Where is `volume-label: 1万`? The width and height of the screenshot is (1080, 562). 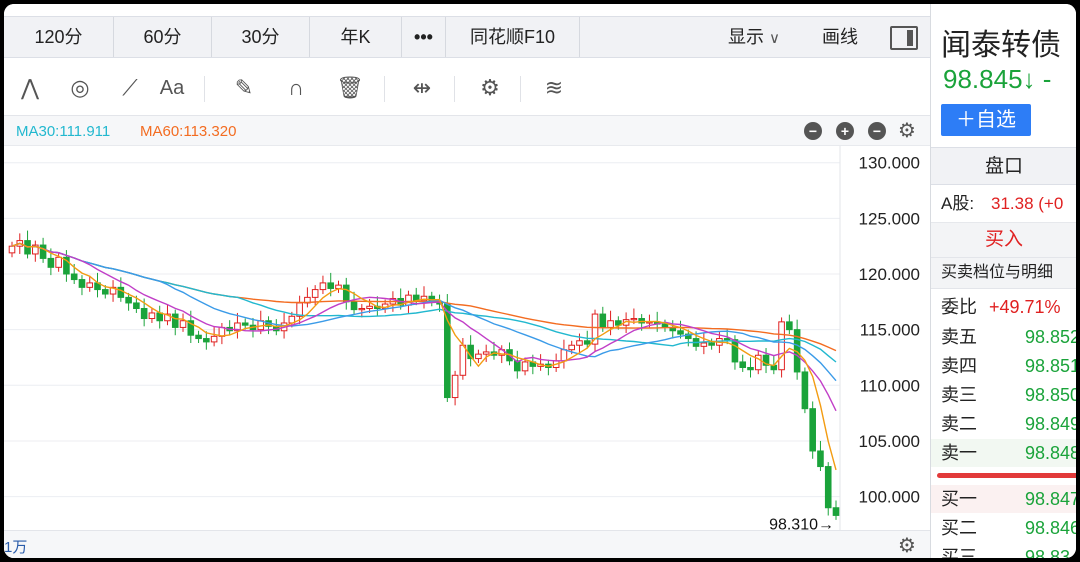
volume-label: 1万 is located at coordinates (16, 547).